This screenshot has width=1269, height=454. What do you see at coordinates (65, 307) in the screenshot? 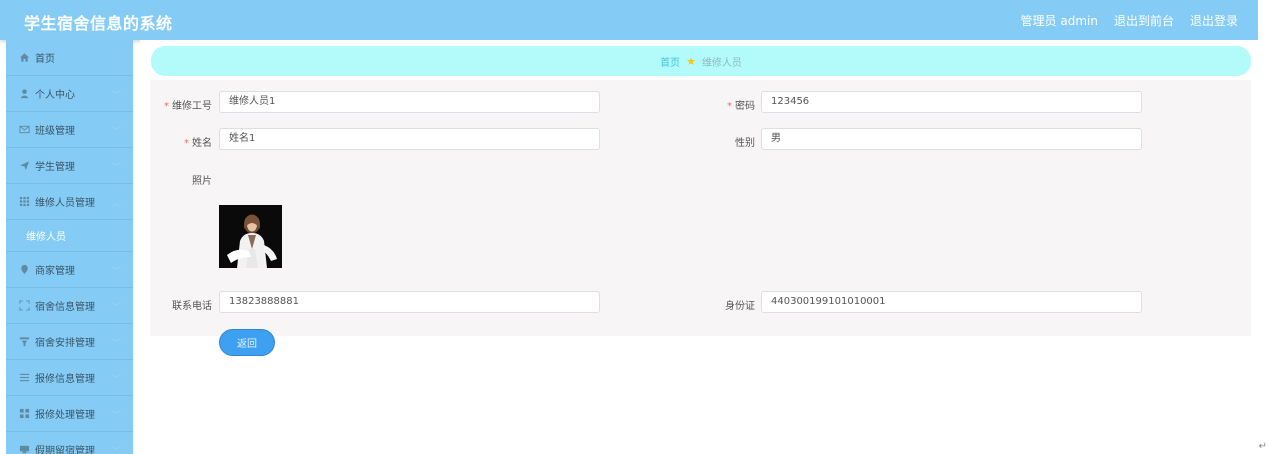
I see `sidebar-item-label: 宿舍信息管理` at bounding box center [65, 307].